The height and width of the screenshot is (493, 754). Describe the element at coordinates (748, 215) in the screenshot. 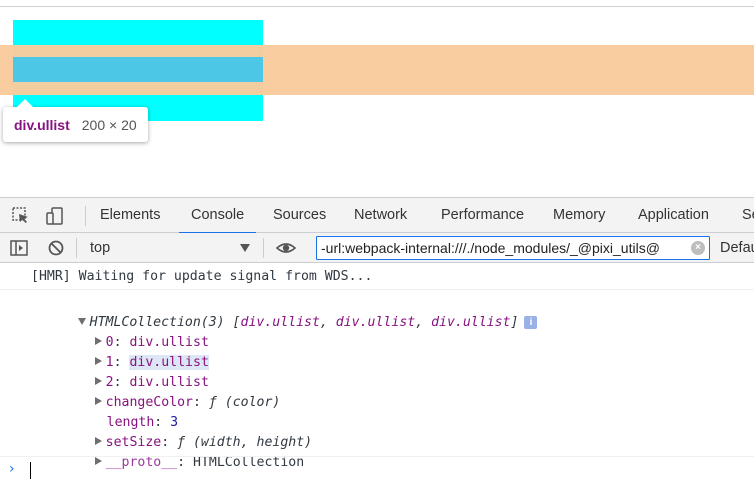

I see `tab-security: Se` at that location.